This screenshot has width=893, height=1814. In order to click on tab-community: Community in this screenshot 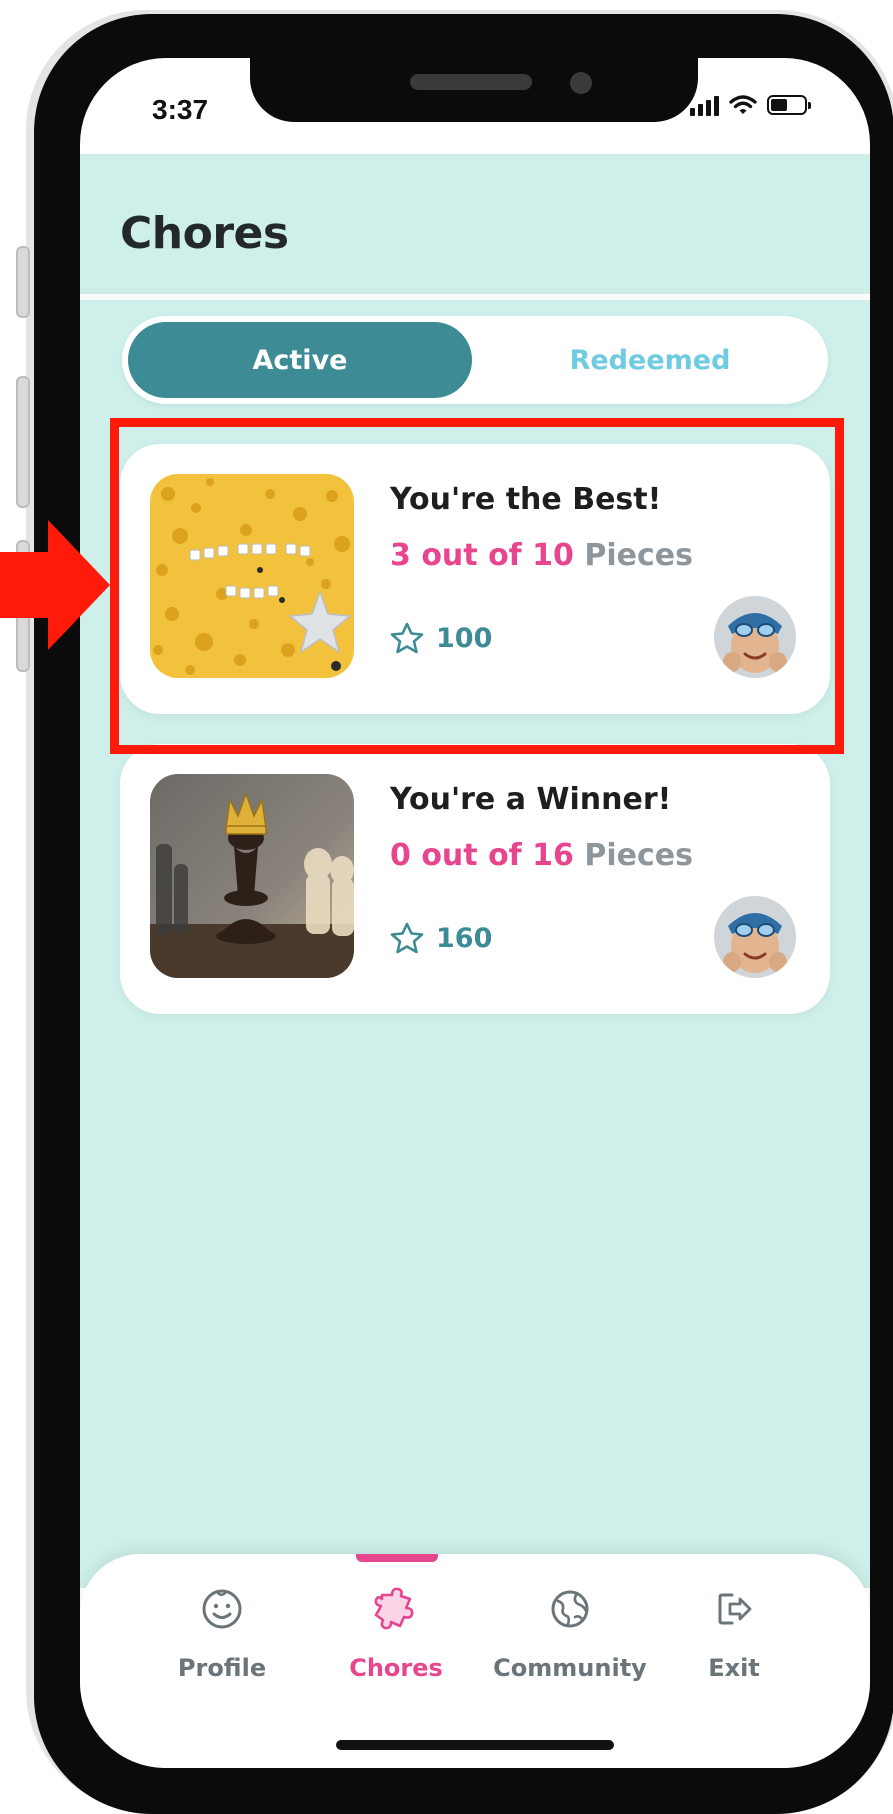, I will do `click(570, 1644)`.